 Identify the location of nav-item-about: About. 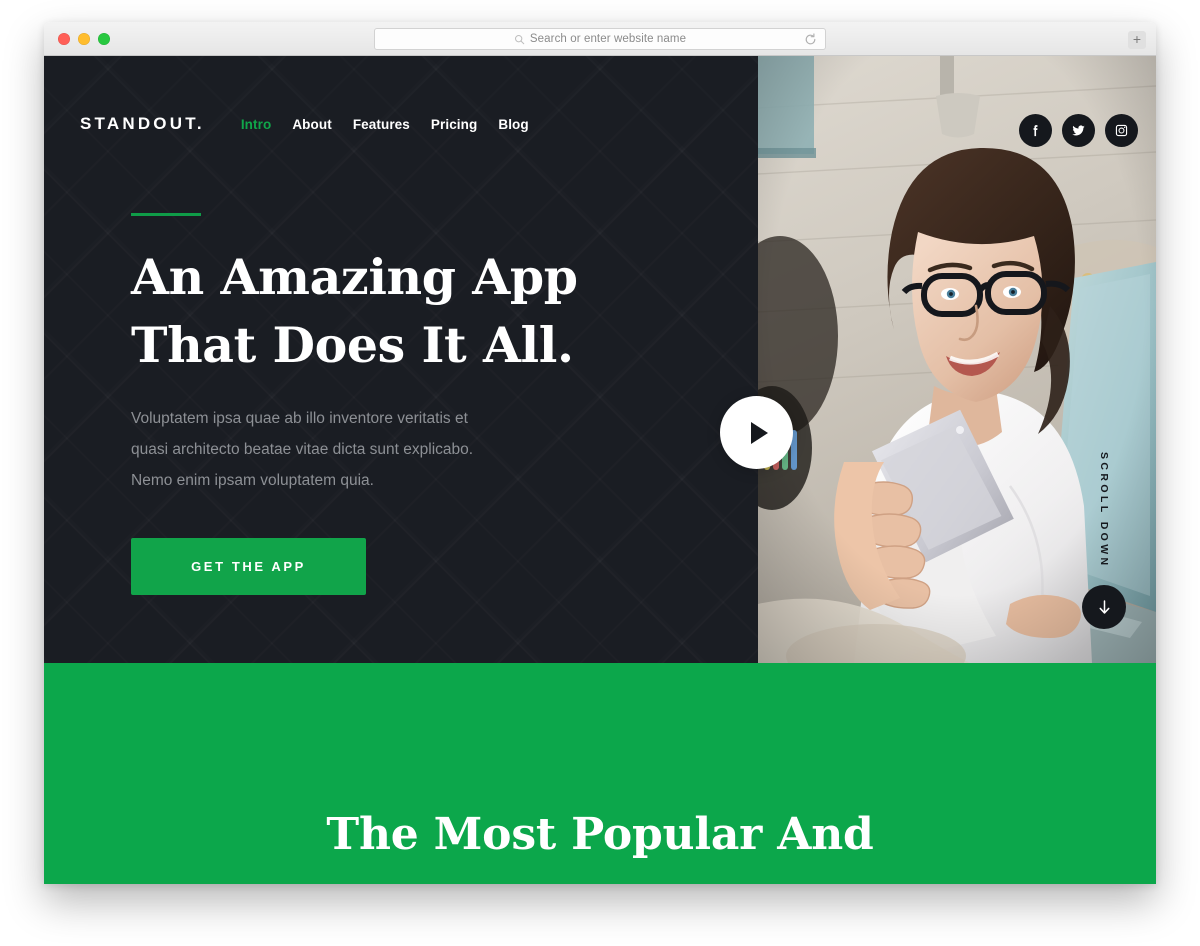
(311, 124).